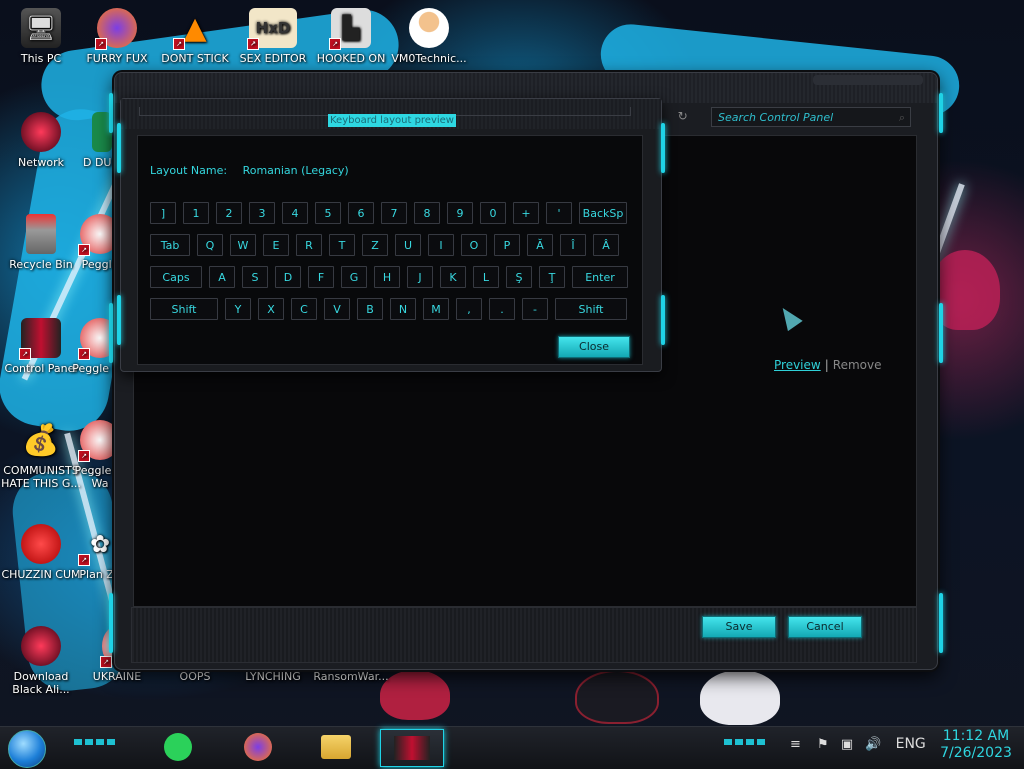  Describe the element at coordinates (41, 28) in the screenshot. I see `this-pc-icon: 🖥` at that location.